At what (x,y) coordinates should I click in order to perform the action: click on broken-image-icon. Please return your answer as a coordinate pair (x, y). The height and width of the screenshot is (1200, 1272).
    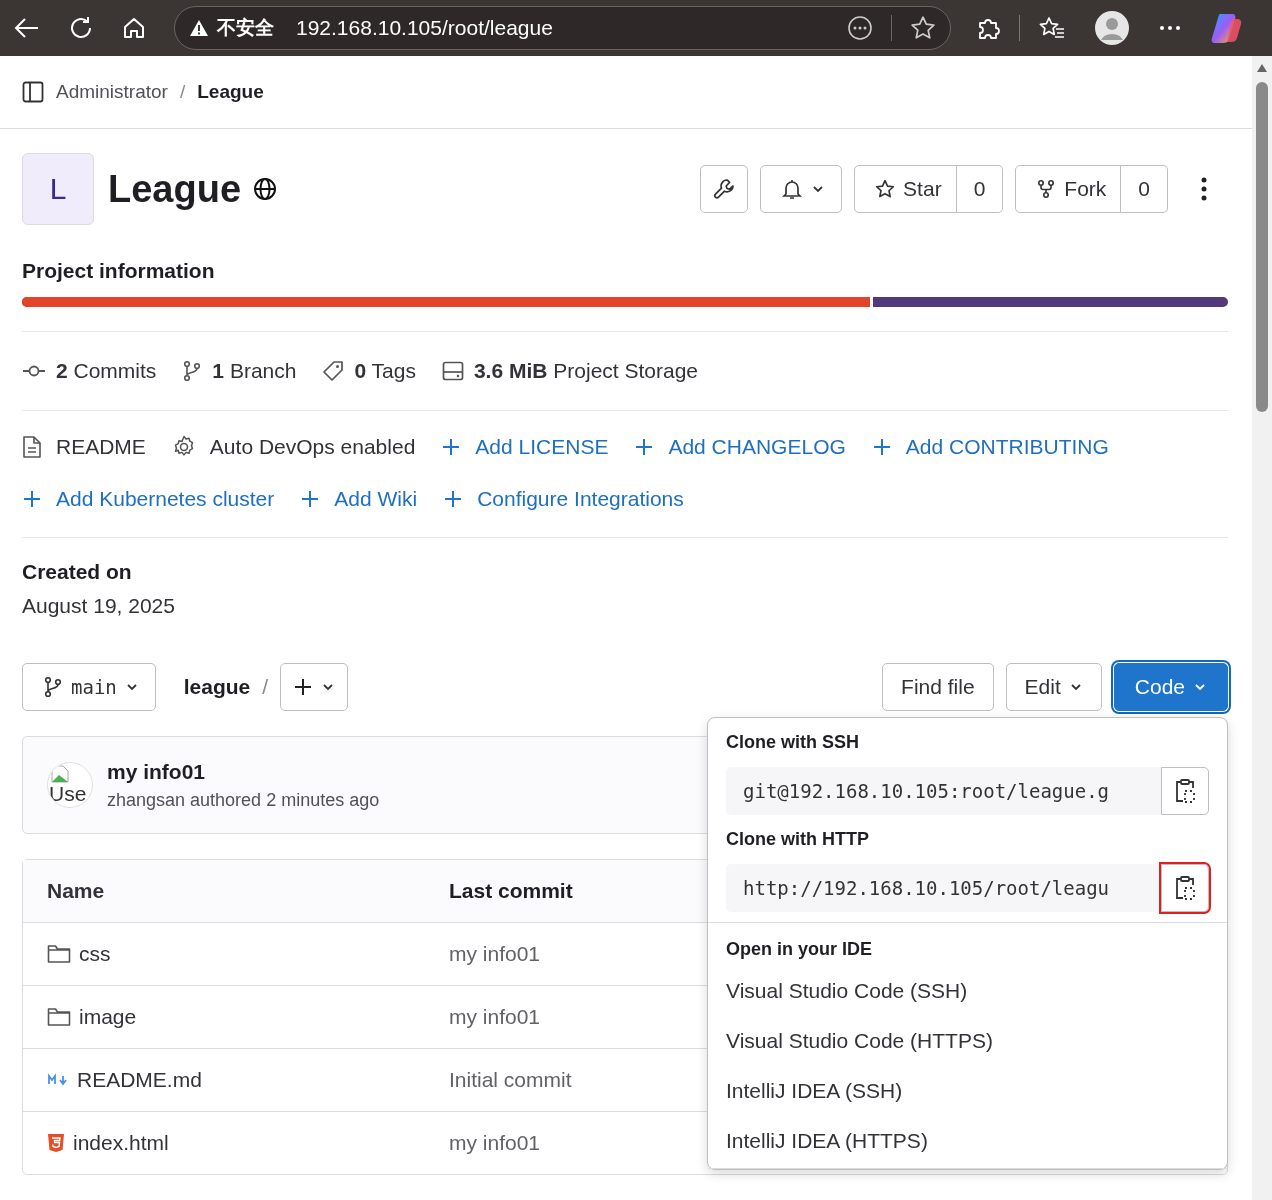
    Looking at the image, I should click on (60, 774).